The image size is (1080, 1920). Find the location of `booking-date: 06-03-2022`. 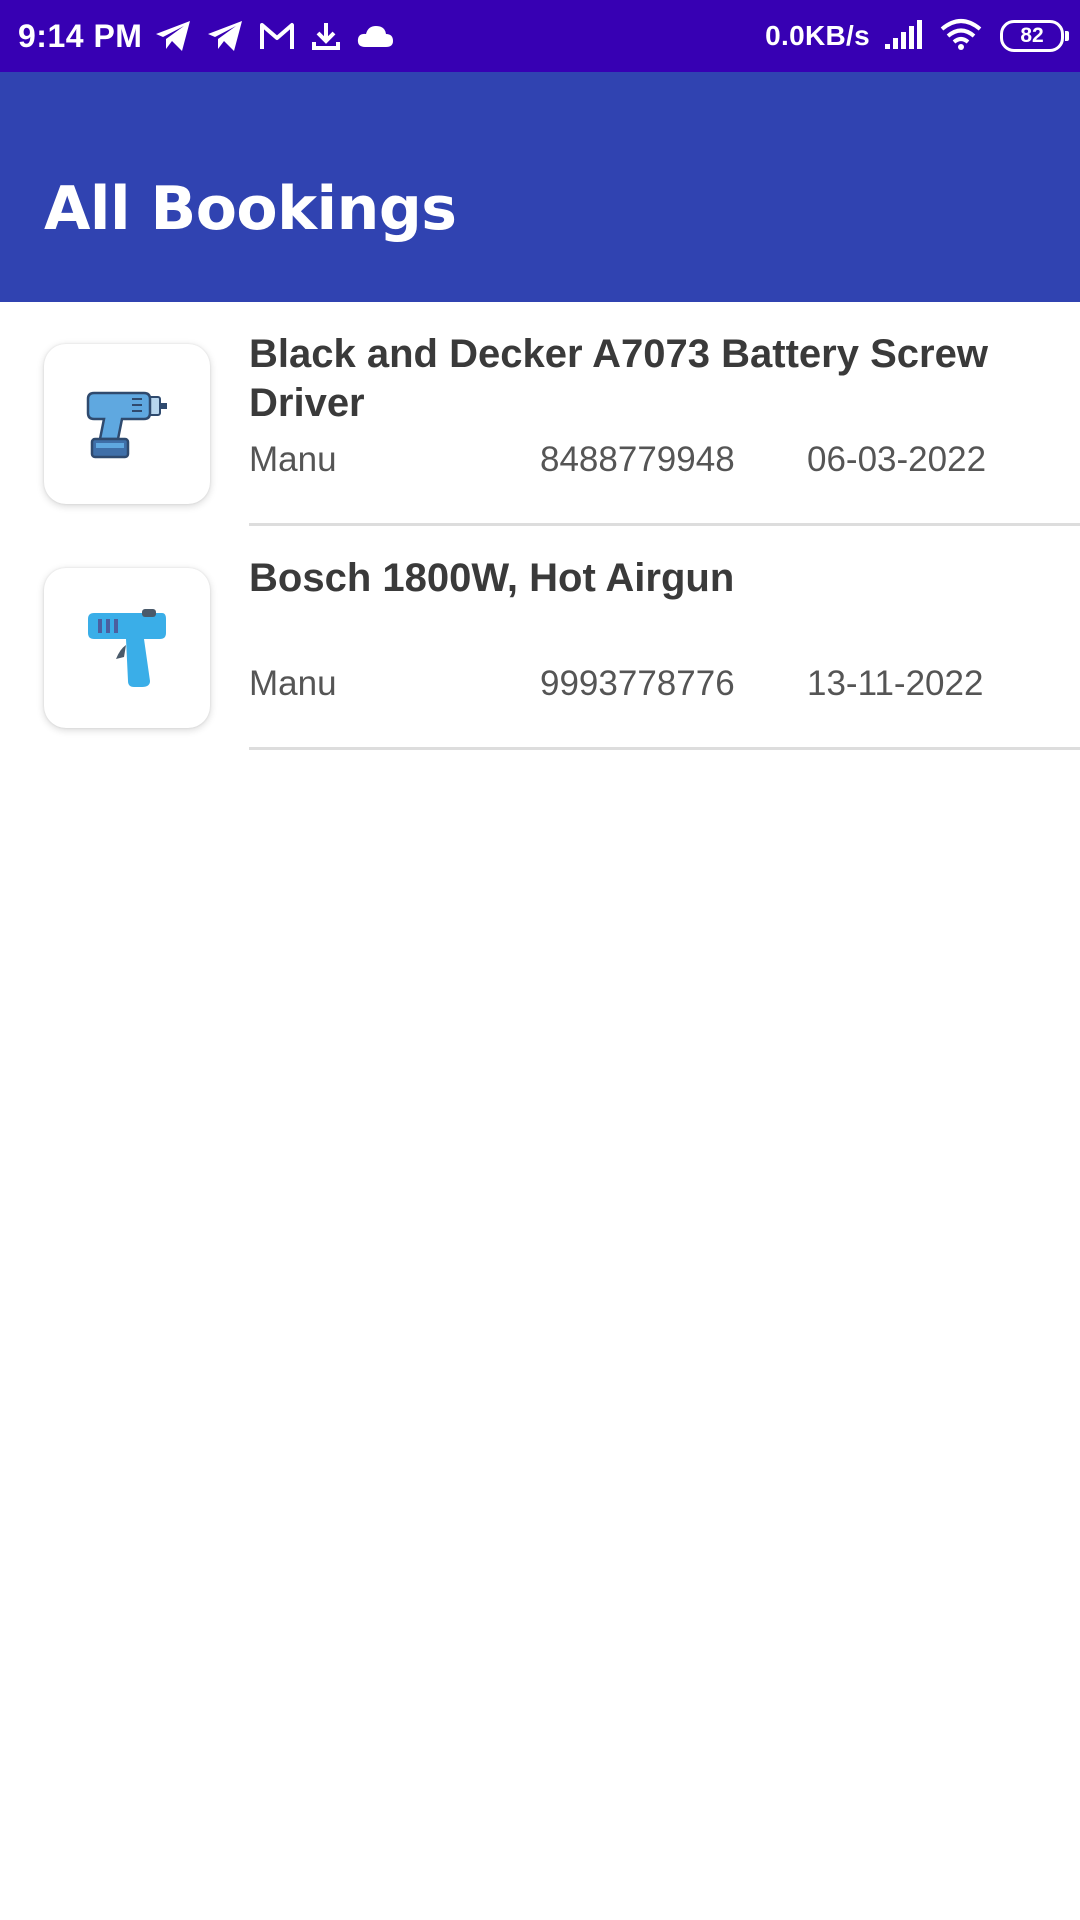

booking-date: 06-03-2022 is located at coordinates (897, 459).